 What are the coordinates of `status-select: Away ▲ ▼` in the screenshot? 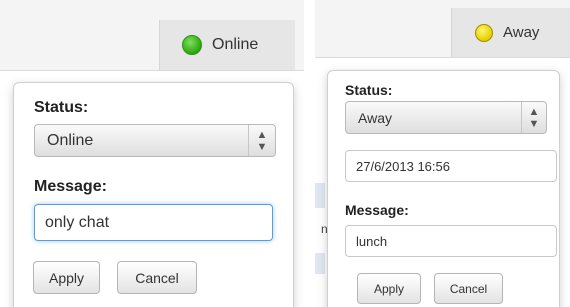 It's located at (446, 117).